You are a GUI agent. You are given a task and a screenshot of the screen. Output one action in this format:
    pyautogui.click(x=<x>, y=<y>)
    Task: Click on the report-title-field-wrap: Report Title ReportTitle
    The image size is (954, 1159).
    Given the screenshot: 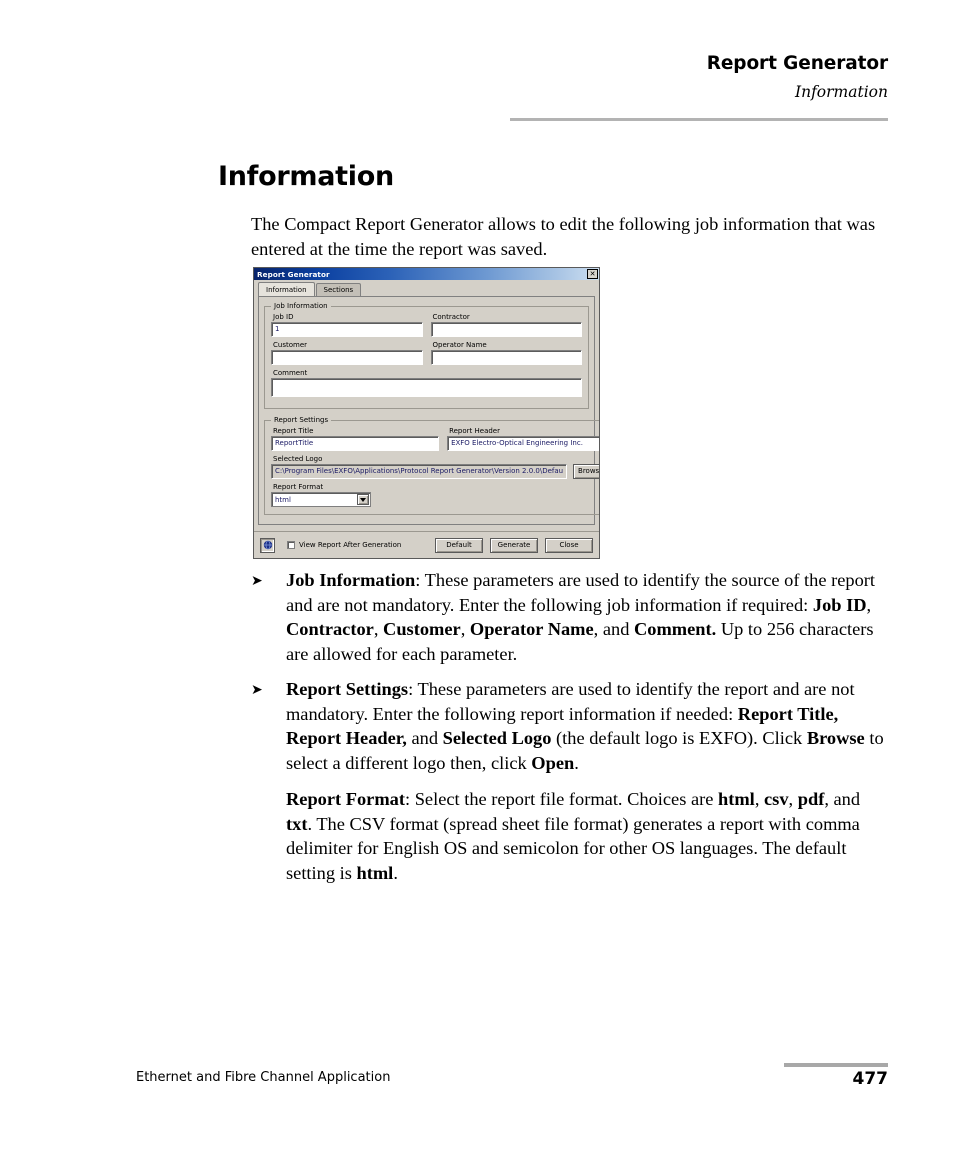 What is the action you would take?
    pyautogui.click(x=355, y=439)
    